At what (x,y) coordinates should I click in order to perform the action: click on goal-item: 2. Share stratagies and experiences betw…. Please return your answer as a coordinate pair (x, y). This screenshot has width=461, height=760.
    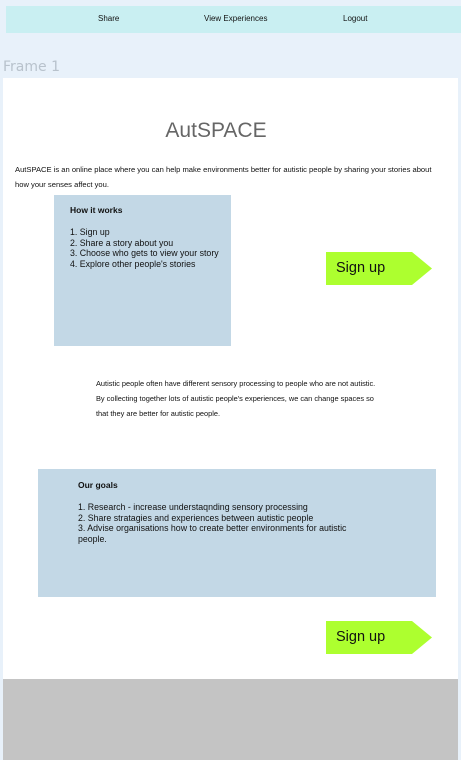
    Looking at the image, I should click on (196, 517).